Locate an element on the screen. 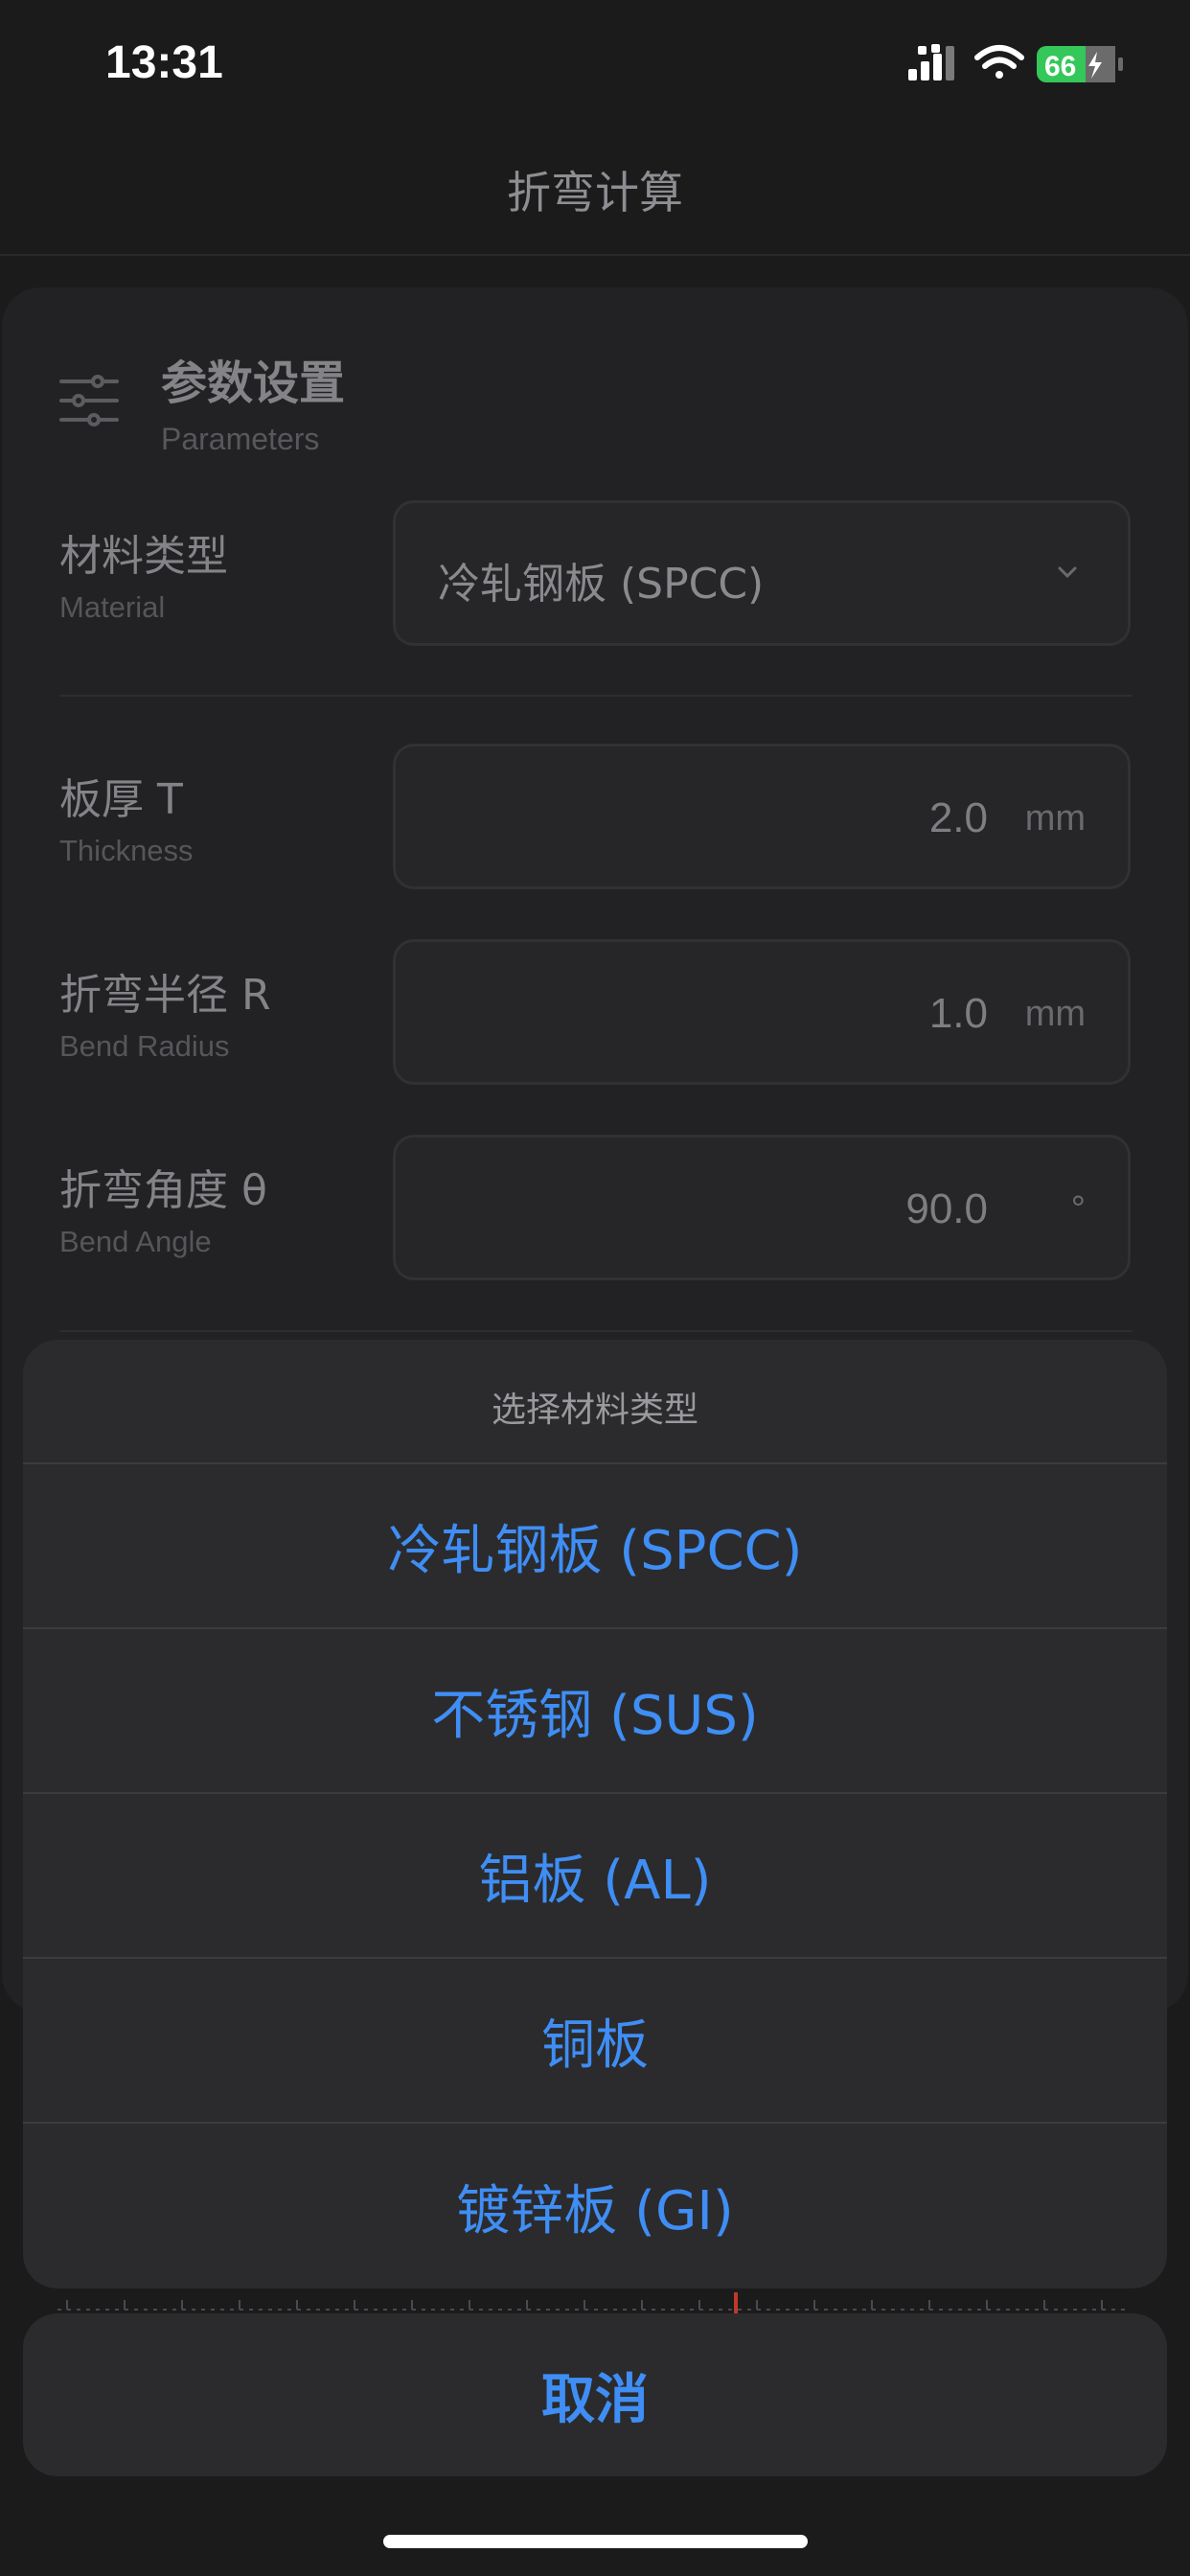 Image resolution: width=1190 pixels, height=2576 pixels. radius-input: 1.0 mm is located at coordinates (762, 1012).